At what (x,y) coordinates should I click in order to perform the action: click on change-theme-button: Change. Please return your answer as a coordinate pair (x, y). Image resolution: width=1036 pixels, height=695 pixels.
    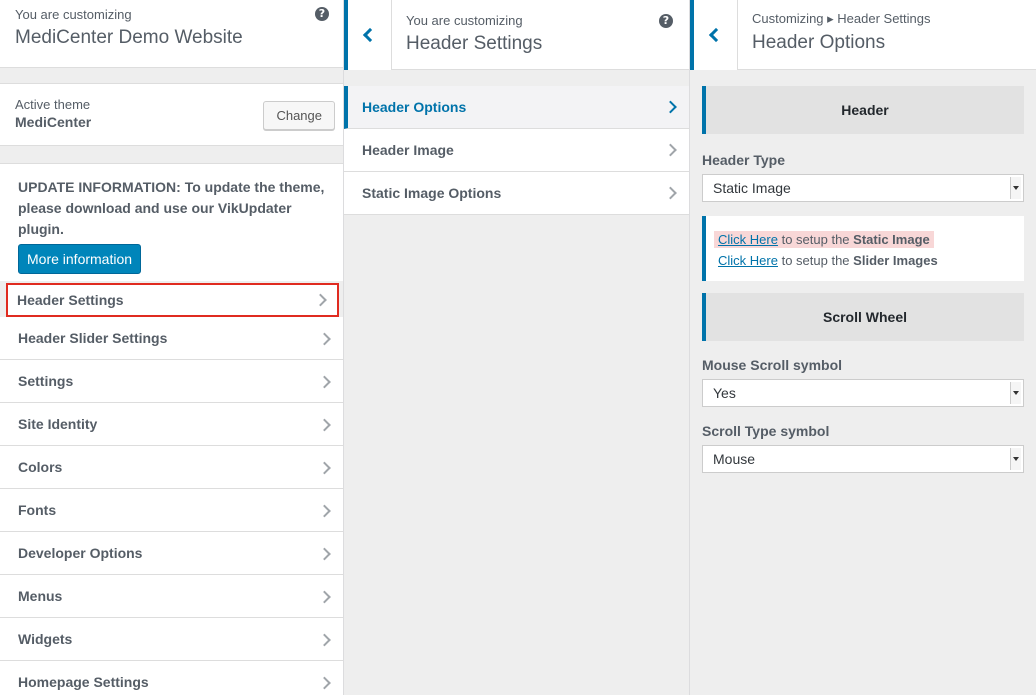
    Looking at the image, I should click on (299, 115).